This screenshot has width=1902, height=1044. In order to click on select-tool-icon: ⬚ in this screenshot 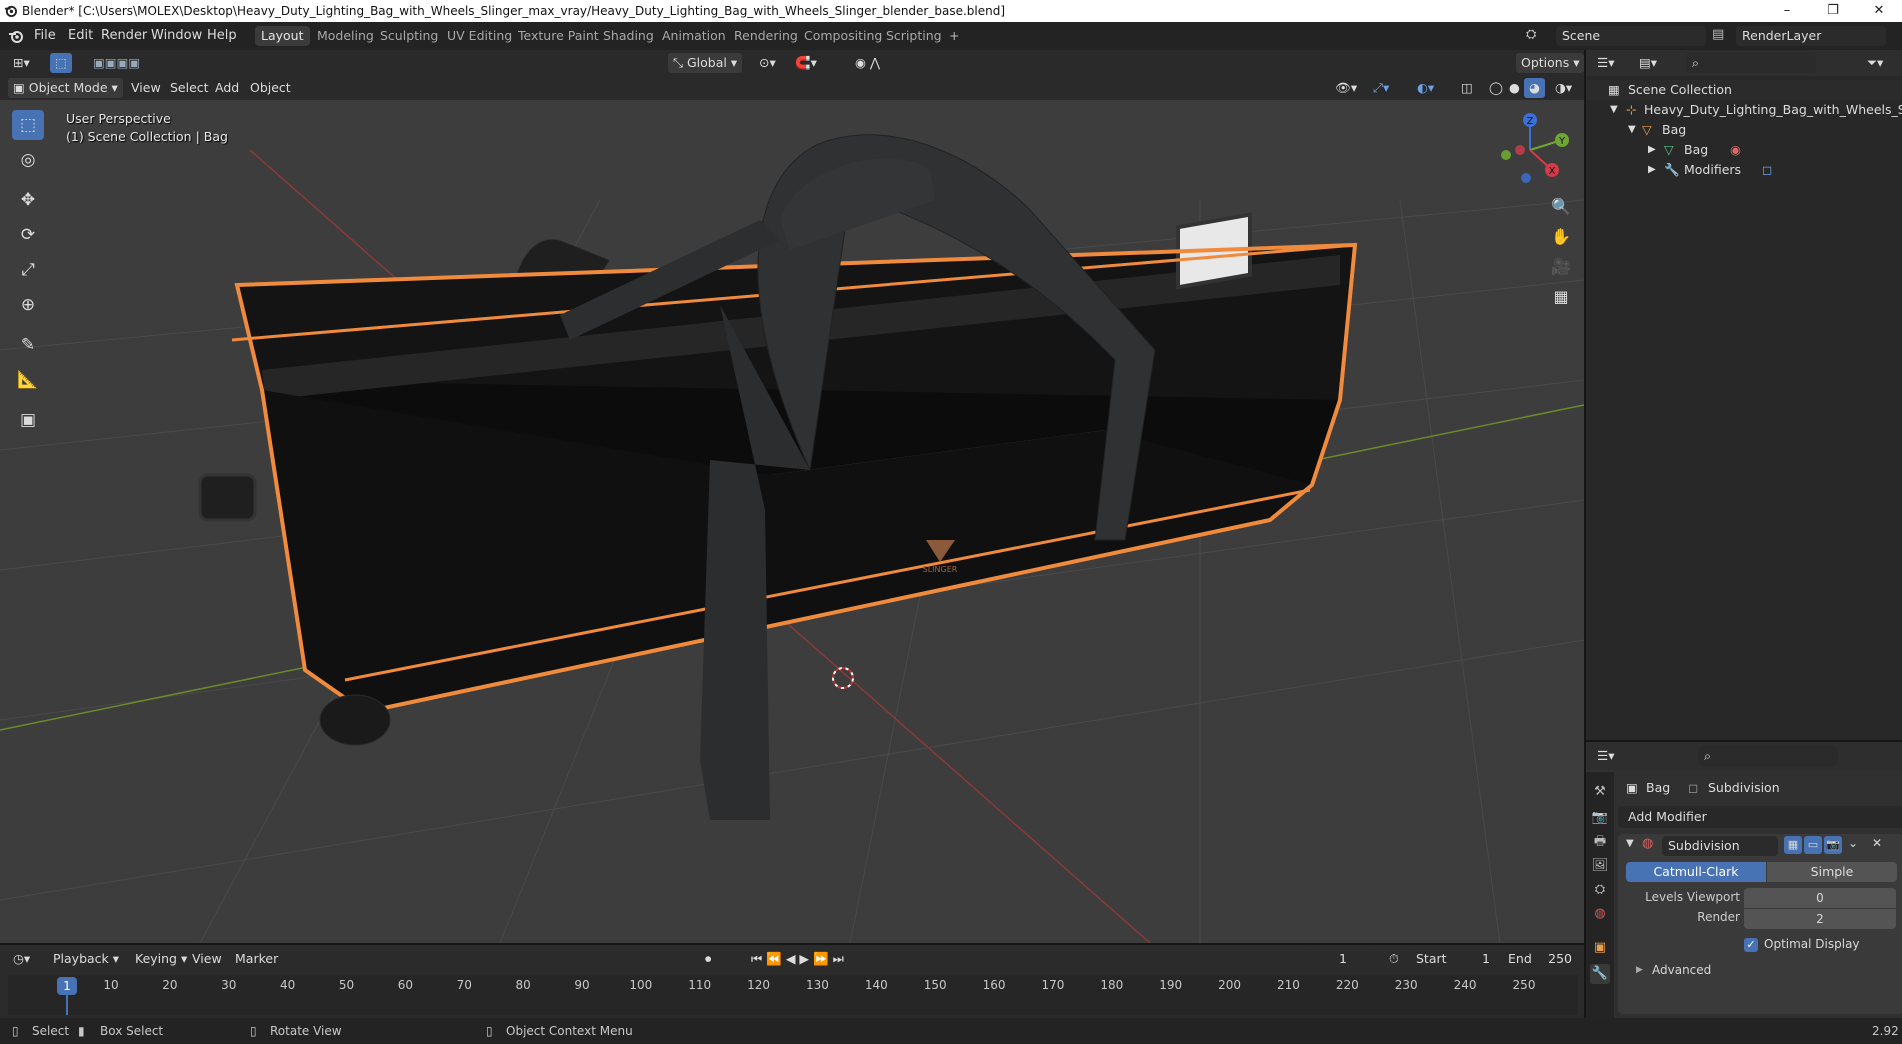, I will do `click(61, 63)`.